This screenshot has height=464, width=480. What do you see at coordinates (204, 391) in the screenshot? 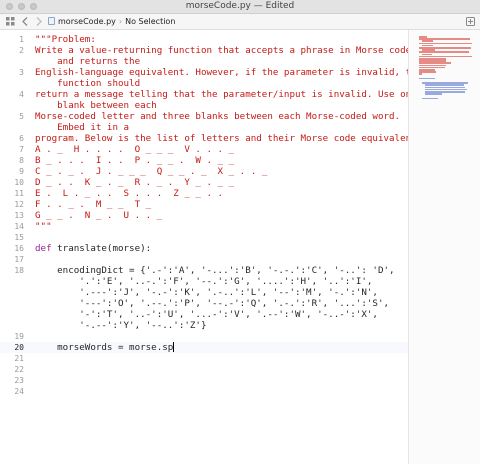
I see `code-line: 24` at bounding box center [204, 391].